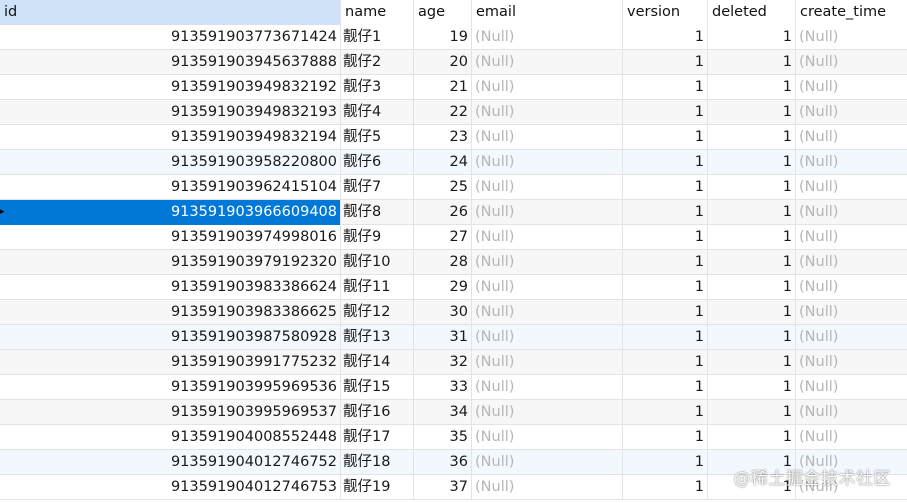 The image size is (907, 503). I want to click on table-row: 913591903949832194 靓仔5 23 (Null) 1 1 (Null), so click(453, 137).